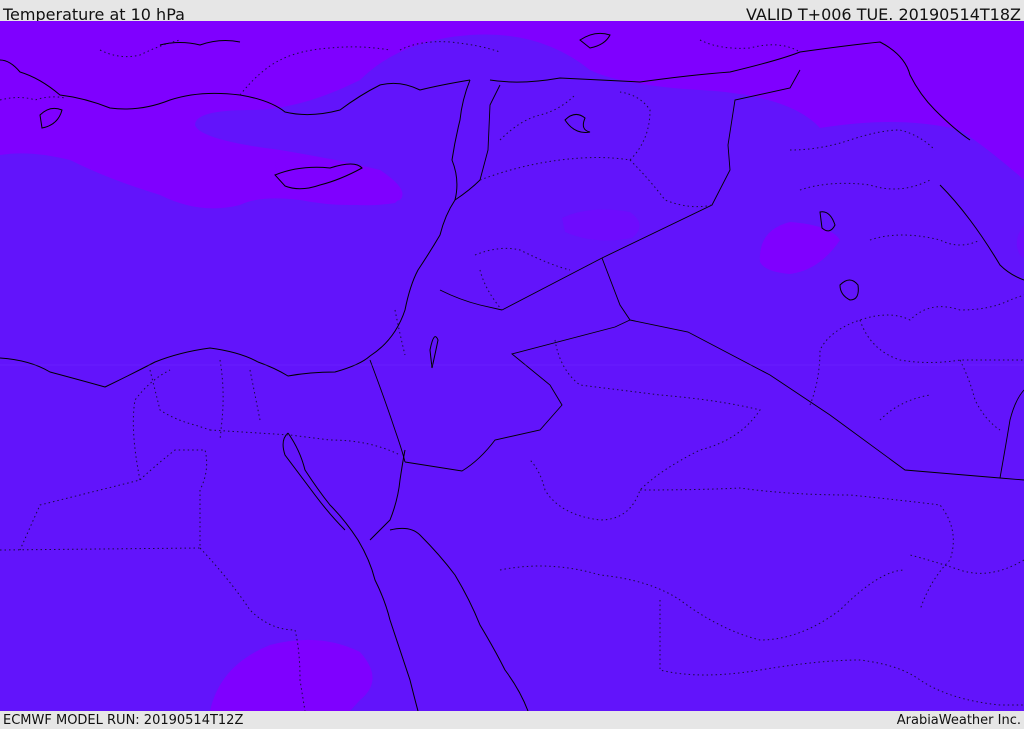  What do you see at coordinates (958, 720) in the screenshot?
I see `credit-label: ArabiaWeather Inc.` at bounding box center [958, 720].